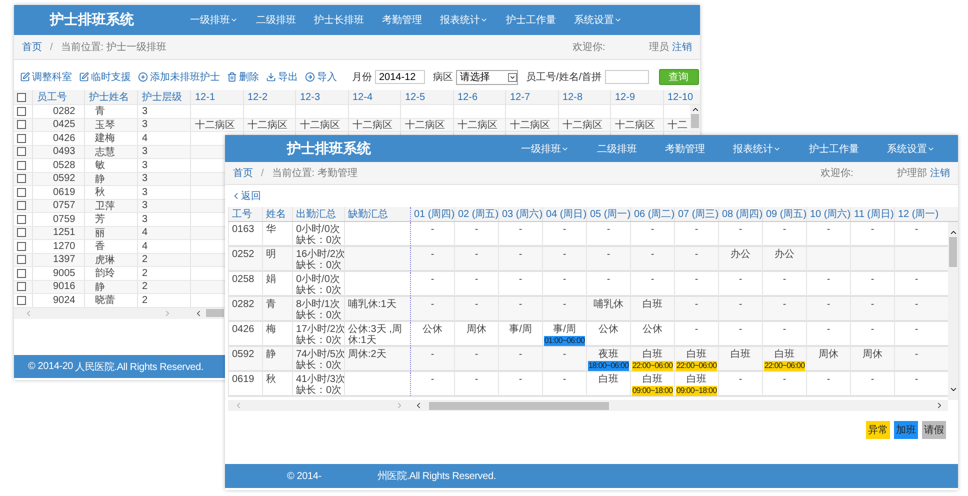 This screenshot has height=496, width=968. Describe the element at coordinates (110, 286) in the screenshot. I see `table-cell: 静` at that location.